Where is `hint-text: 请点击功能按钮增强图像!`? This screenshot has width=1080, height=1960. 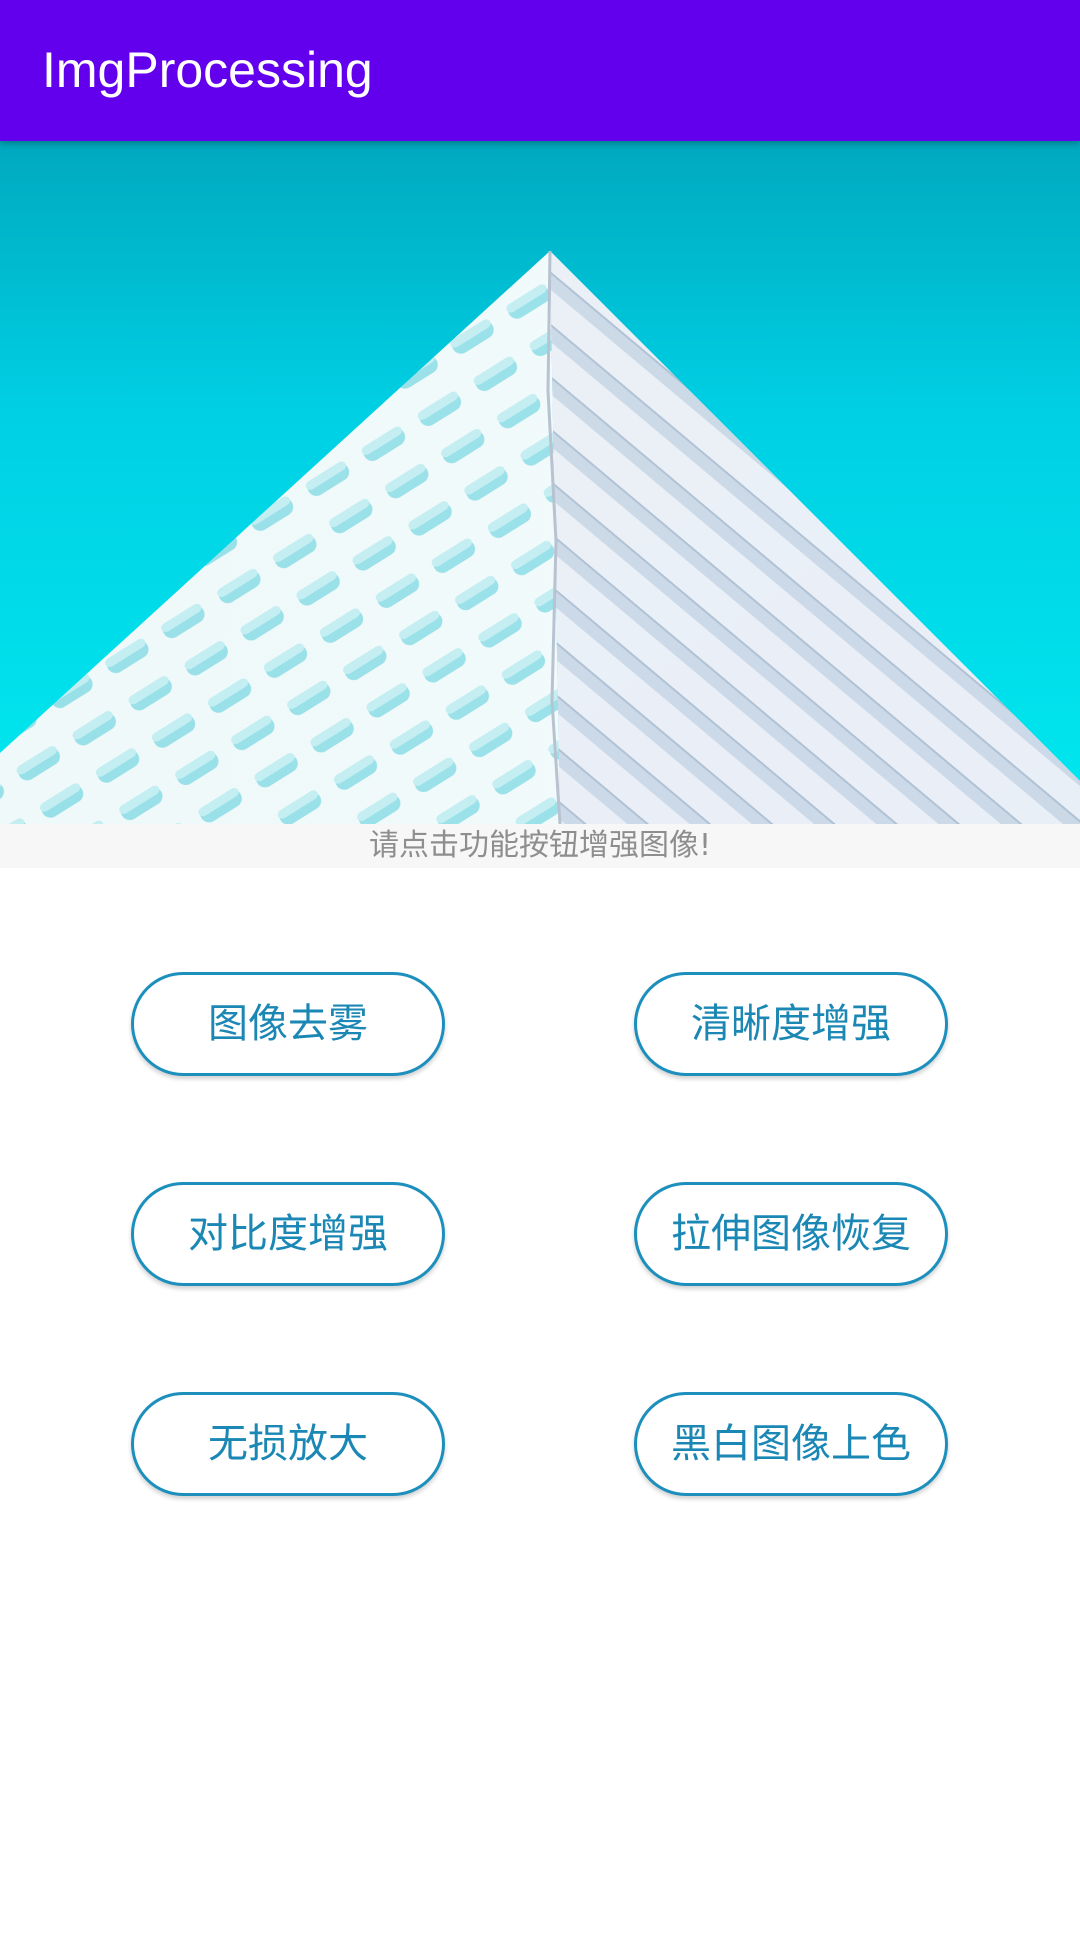 hint-text: 请点击功能按钮增强图像! is located at coordinates (540, 845).